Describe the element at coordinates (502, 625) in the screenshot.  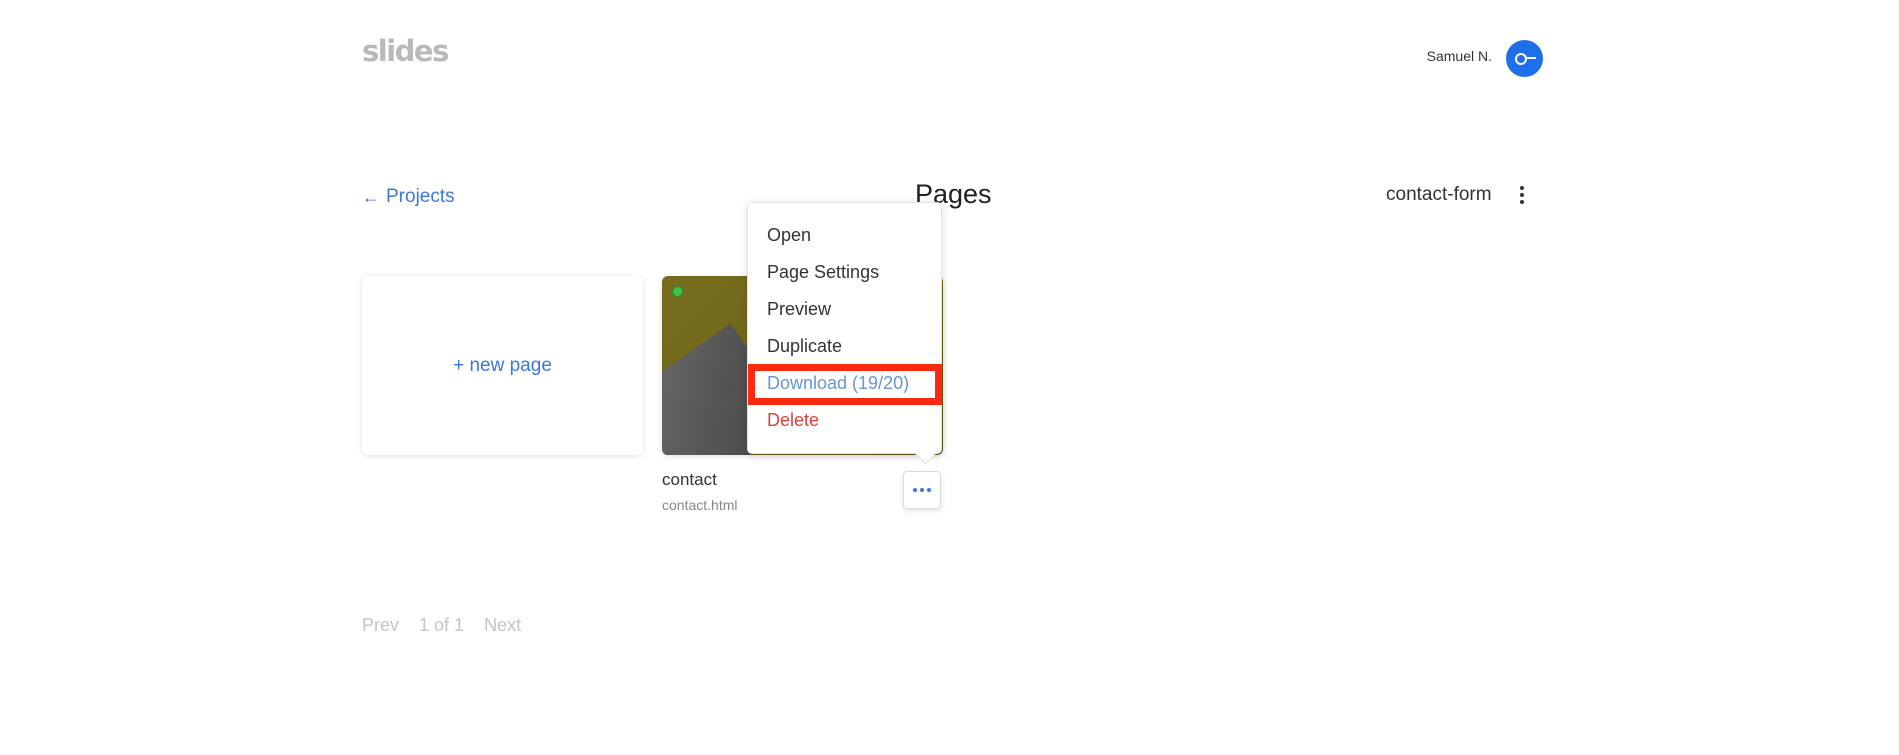
I see `next-button: Next` at that location.